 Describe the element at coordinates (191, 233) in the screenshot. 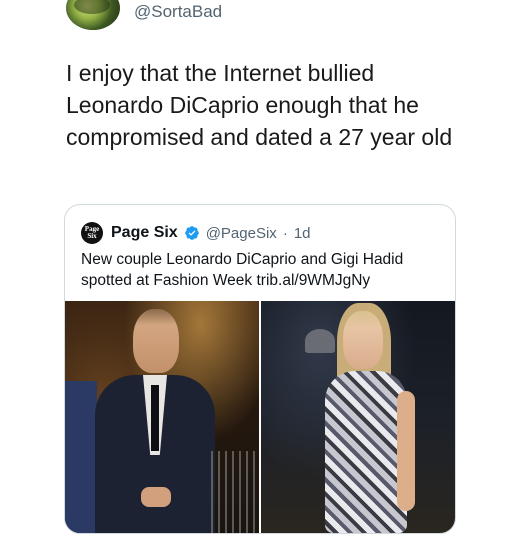

I see `verified-badge-icon` at that location.